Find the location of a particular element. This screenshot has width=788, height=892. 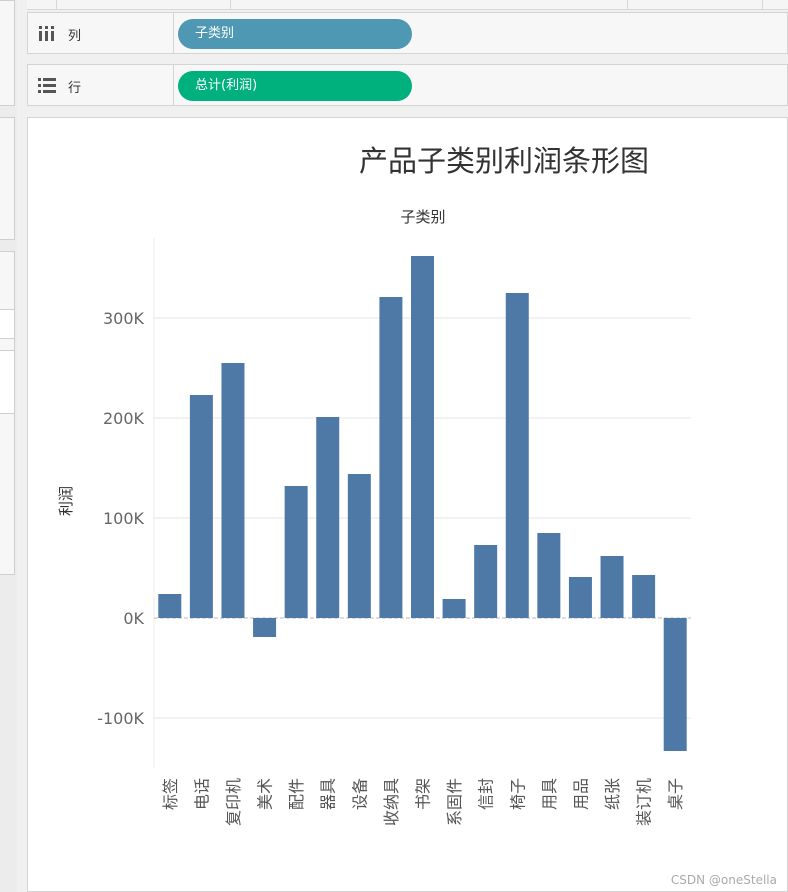

rows-icon is located at coordinates (47, 85).